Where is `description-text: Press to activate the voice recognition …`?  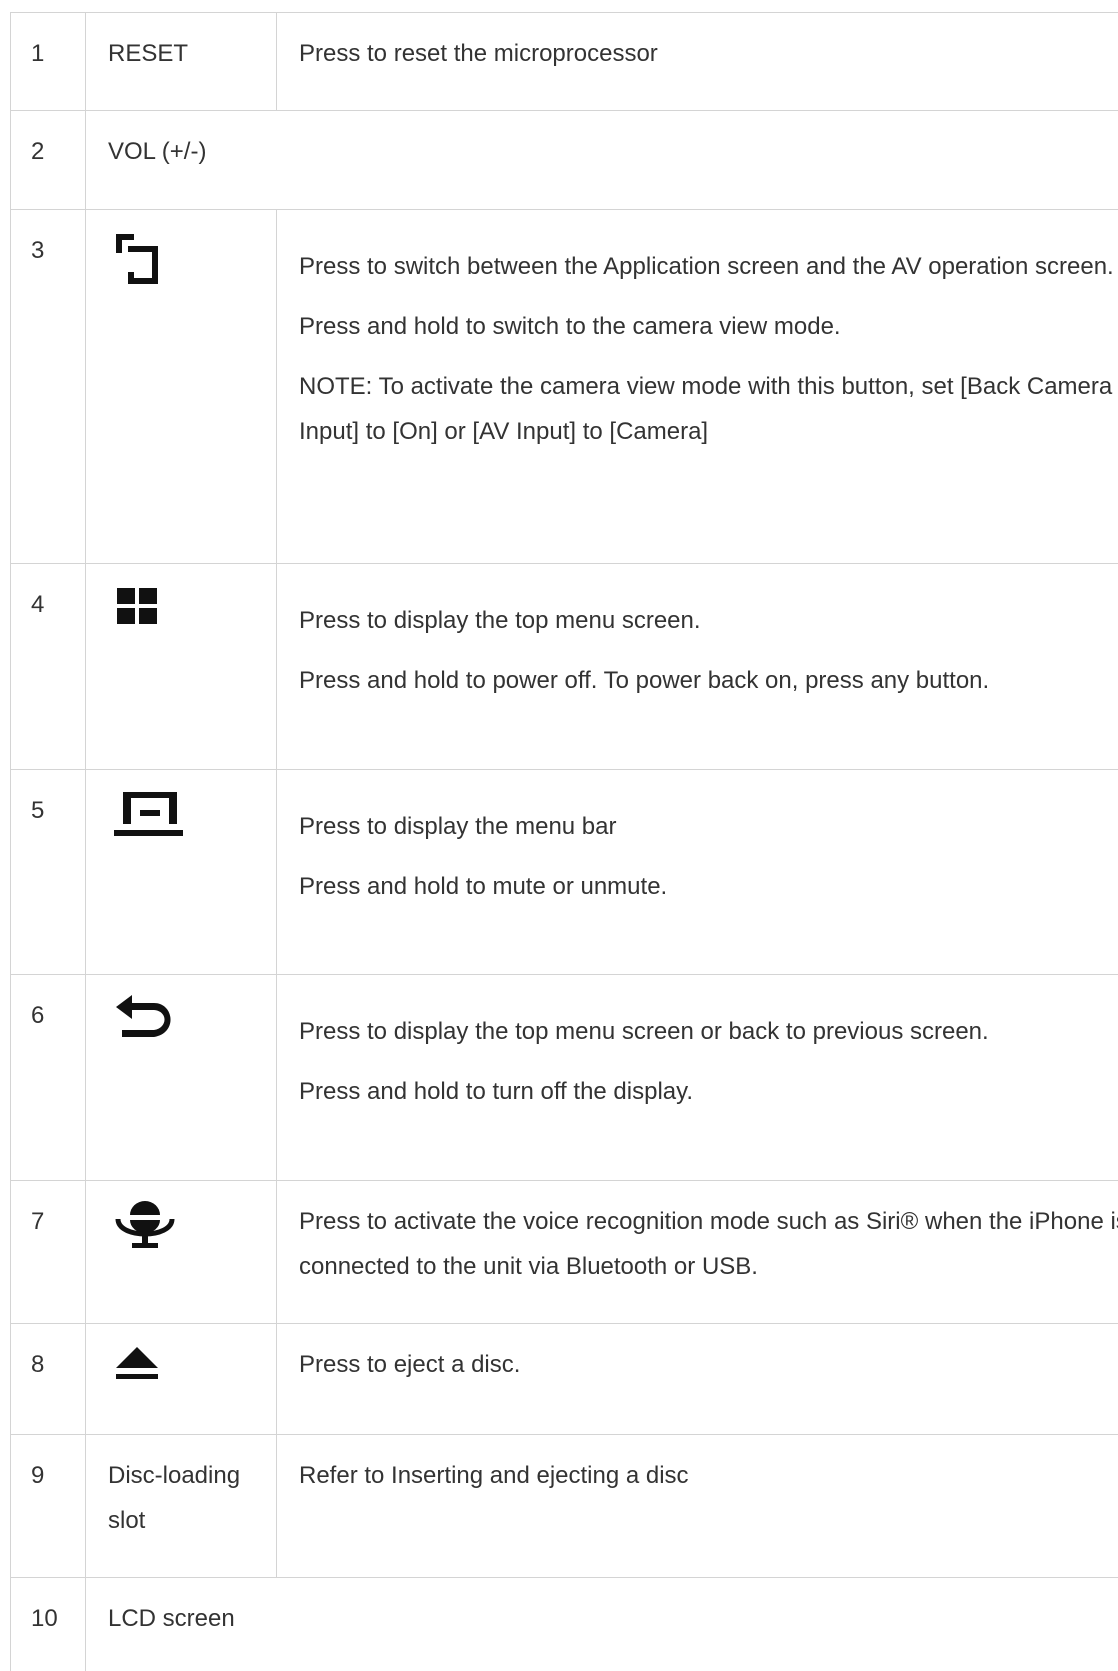 description-text: Press to activate the voice recognition … is located at coordinates (708, 1244).